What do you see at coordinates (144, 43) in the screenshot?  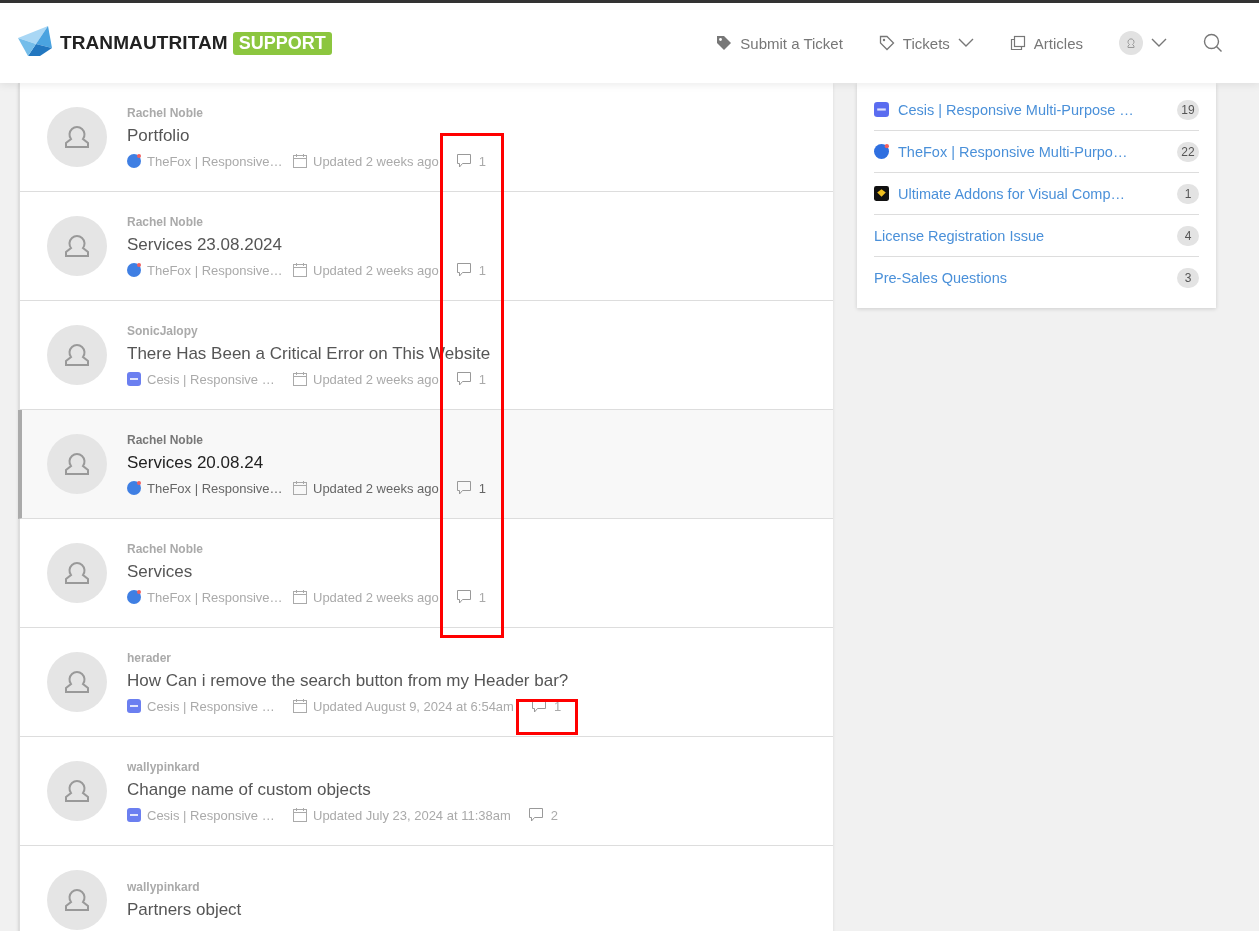 I see `logo-wordmark: TRANMAUTRITAM` at bounding box center [144, 43].